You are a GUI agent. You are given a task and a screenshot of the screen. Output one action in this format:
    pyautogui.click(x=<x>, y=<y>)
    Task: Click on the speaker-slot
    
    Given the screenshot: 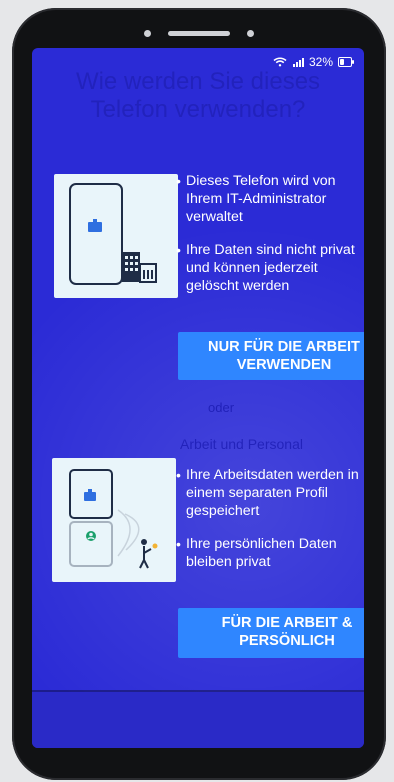 What is the action you would take?
    pyautogui.click(x=199, y=33)
    